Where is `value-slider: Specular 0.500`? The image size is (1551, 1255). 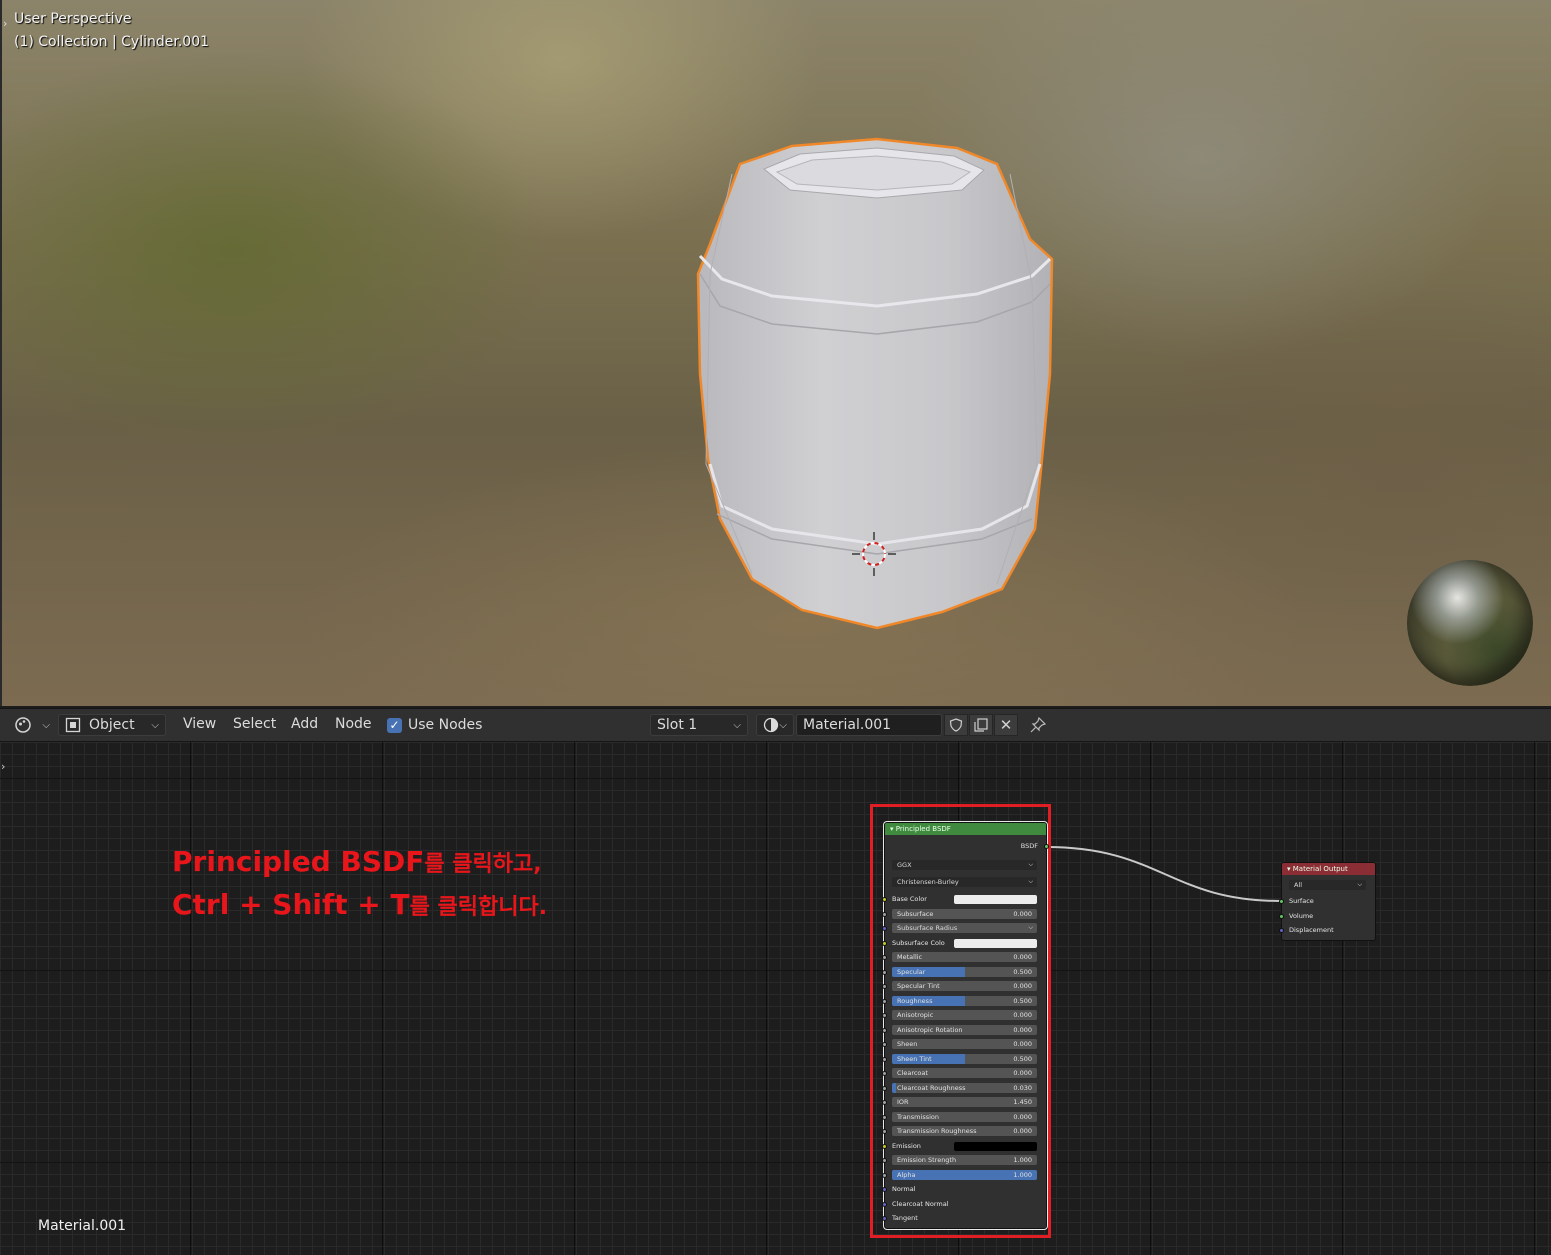 value-slider: Specular 0.500 is located at coordinates (964, 971).